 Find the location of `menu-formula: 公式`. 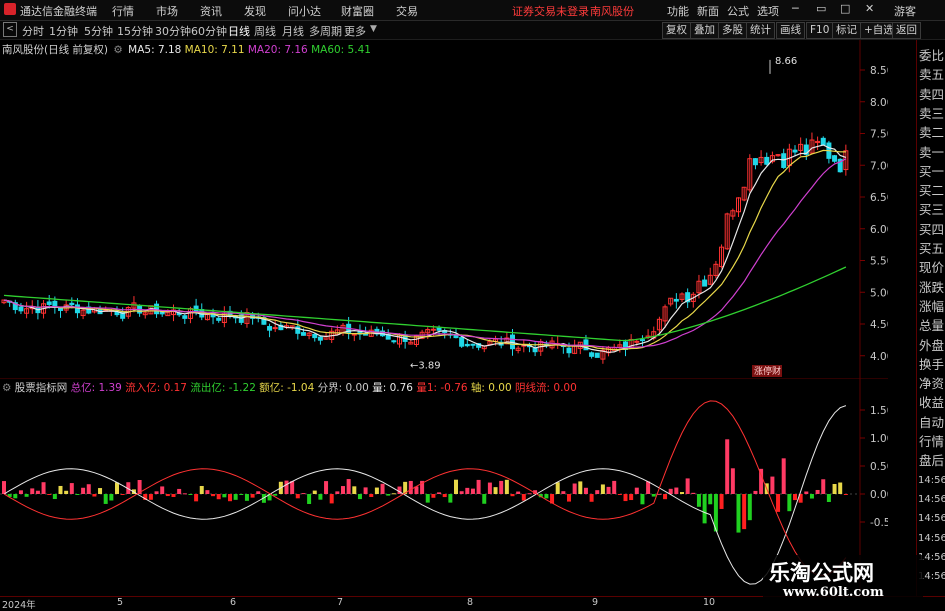

menu-formula: 公式 is located at coordinates (738, 11).